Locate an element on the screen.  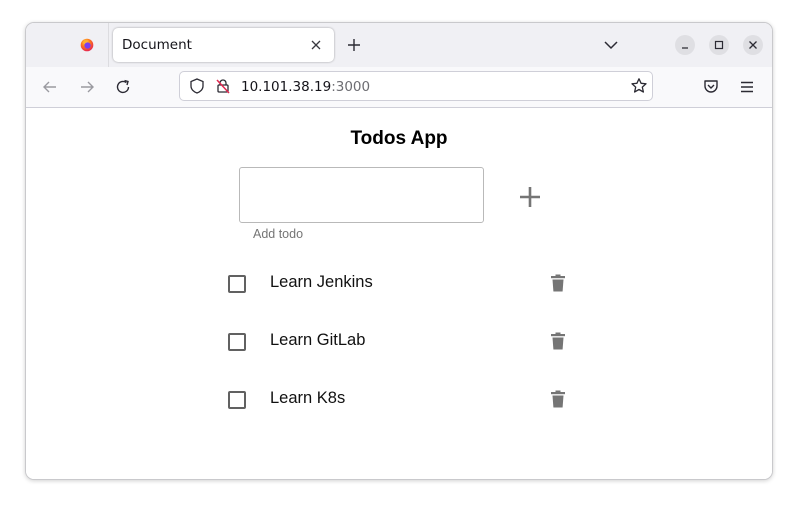
reload-icon is located at coordinates (123, 87).